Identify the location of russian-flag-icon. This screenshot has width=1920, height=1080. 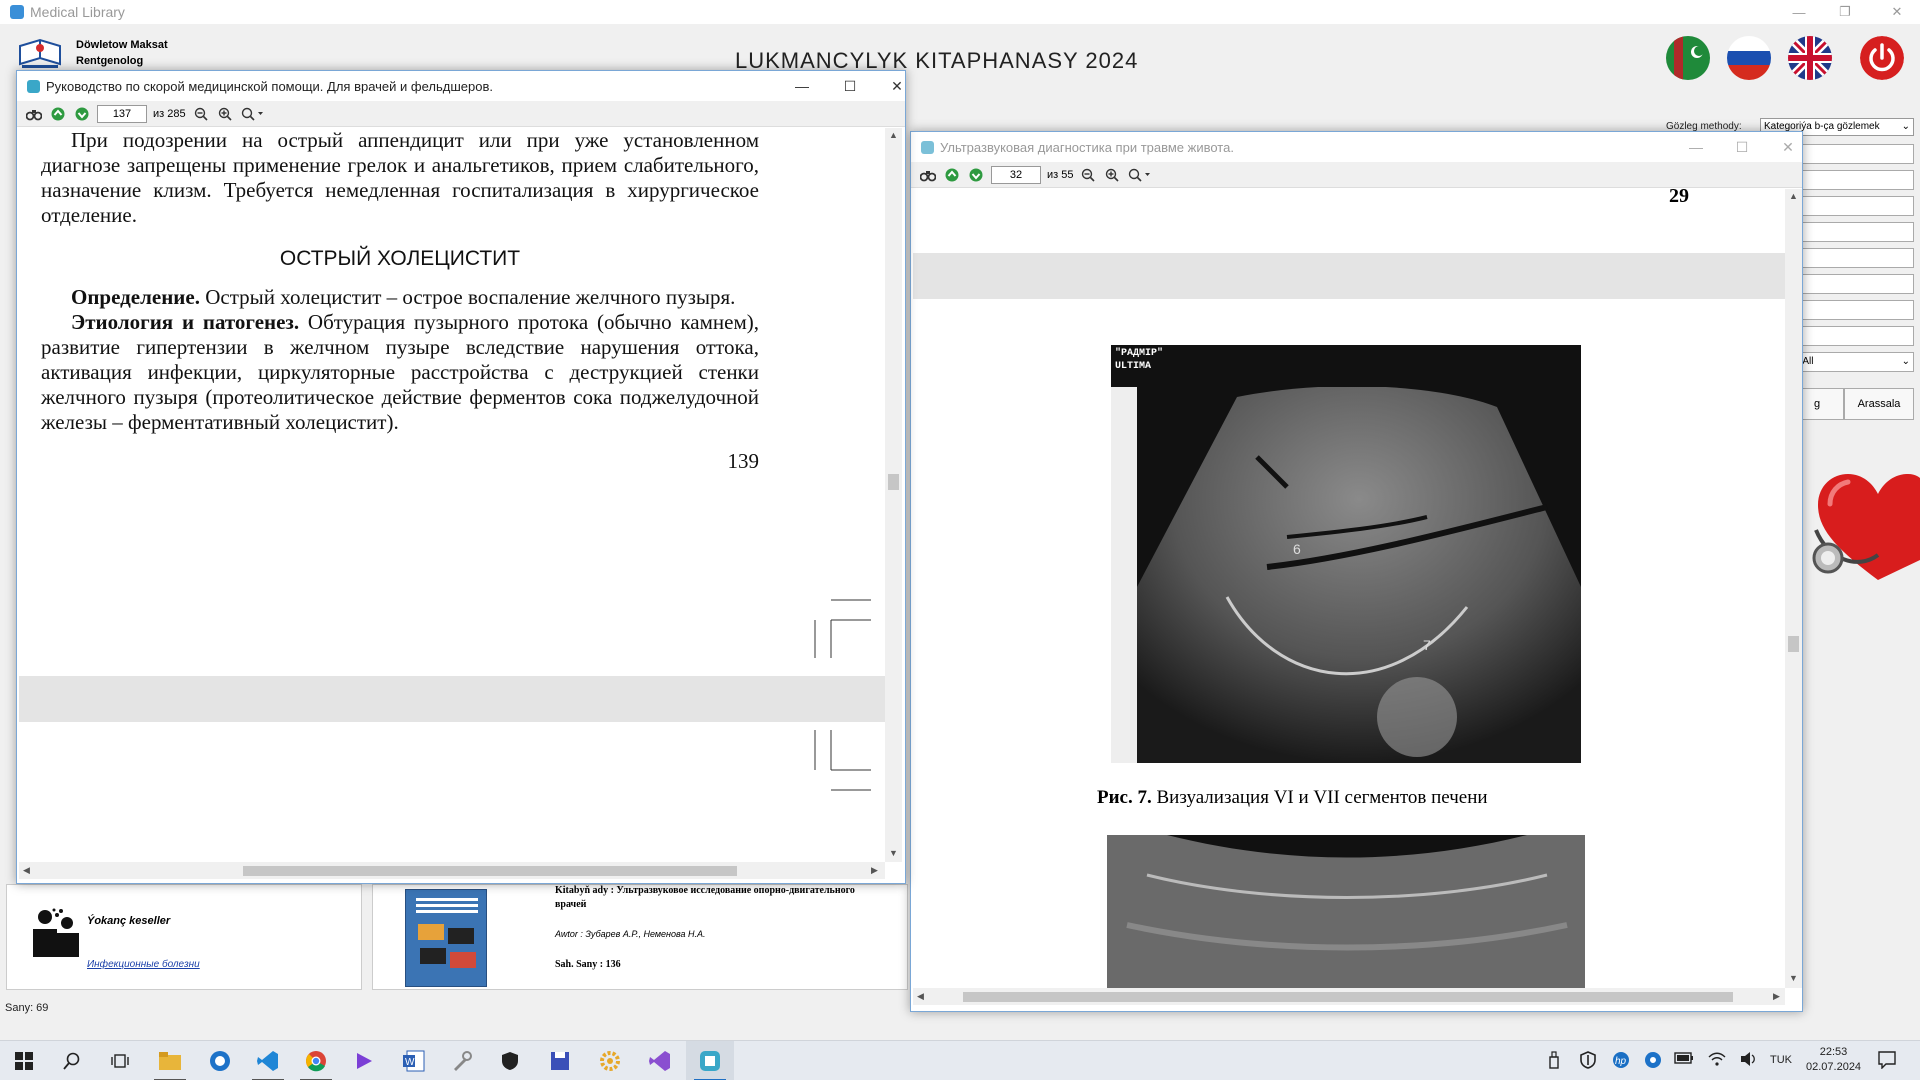
(1749, 58).